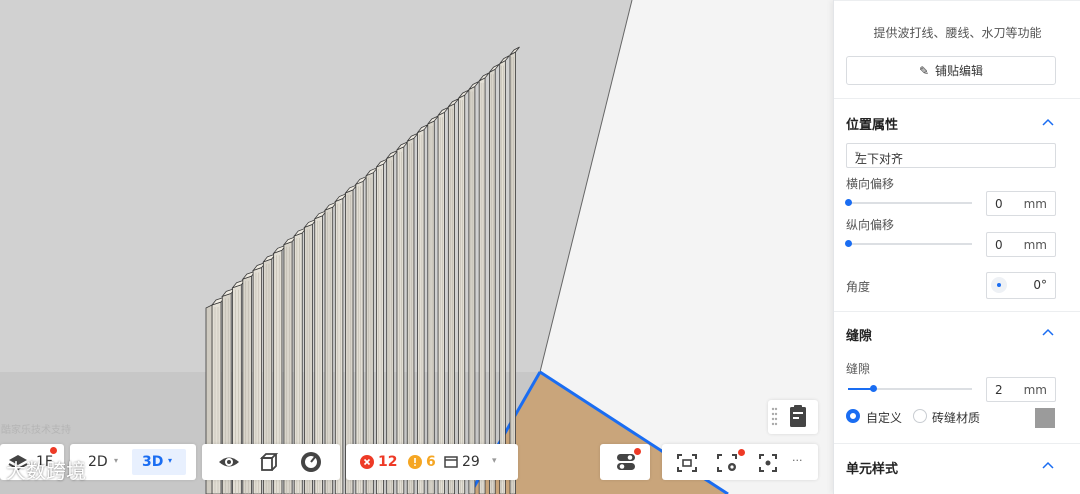 This screenshot has height=494, width=1080. What do you see at coordinates (957, 33) in the screenshot?
I see `feature-description: 提供波打线、腰线、水刀等功能` at bounding box center [957, 33].